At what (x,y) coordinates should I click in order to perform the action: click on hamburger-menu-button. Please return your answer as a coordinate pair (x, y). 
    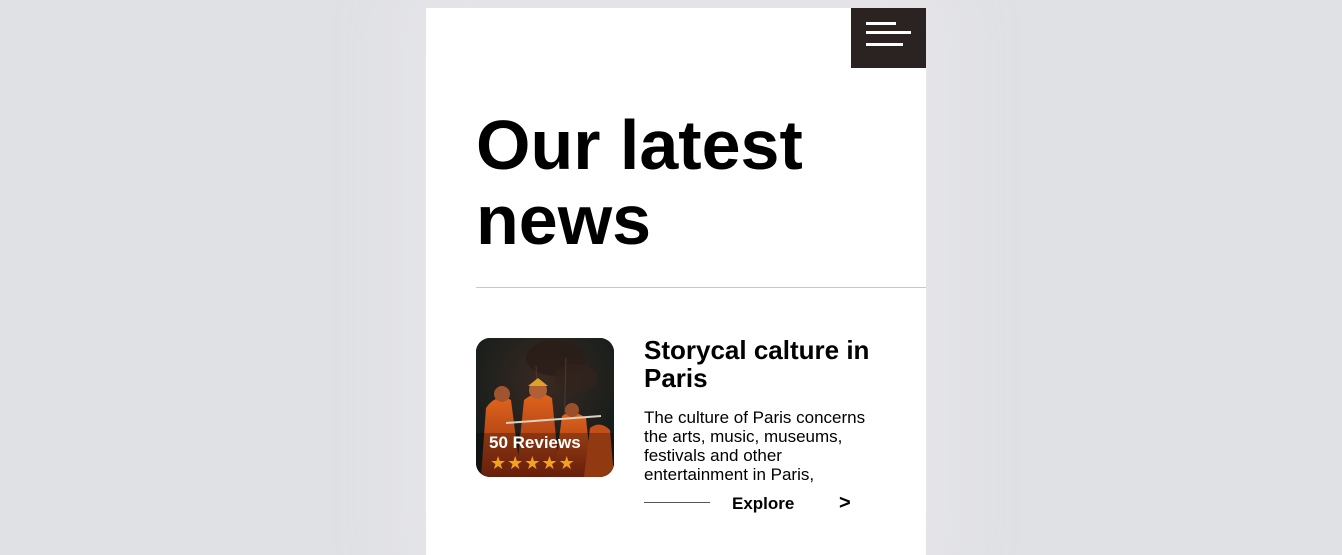
    Looking at the image, I should click on (888, 38).